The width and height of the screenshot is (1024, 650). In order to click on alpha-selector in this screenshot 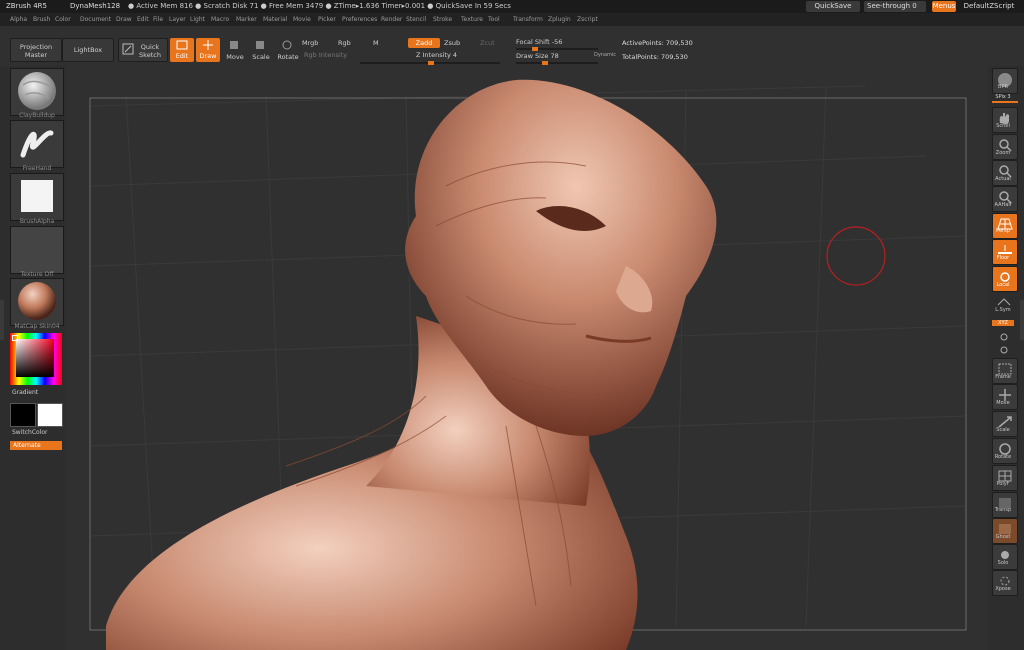, I will do `click(37, 197)`.